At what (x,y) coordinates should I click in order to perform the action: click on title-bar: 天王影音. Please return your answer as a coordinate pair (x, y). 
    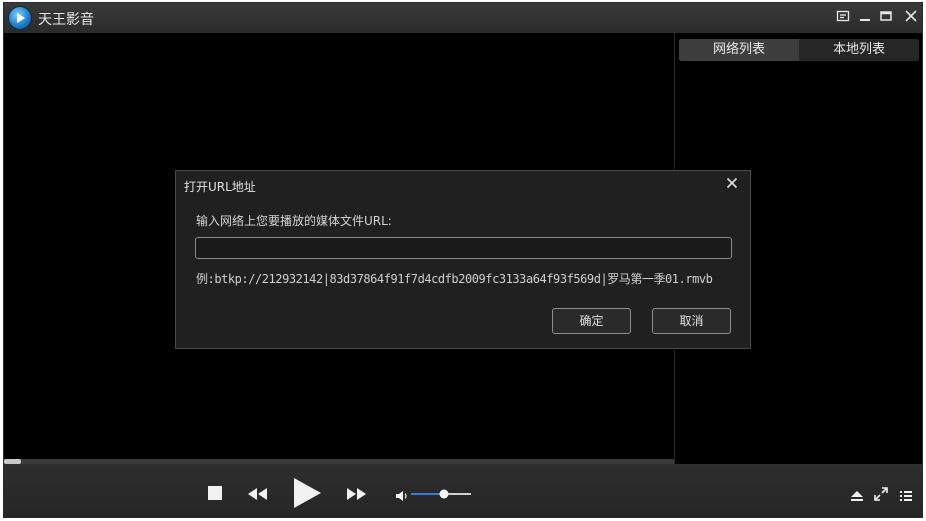
    Looking at the image, I should click on (463, 18).